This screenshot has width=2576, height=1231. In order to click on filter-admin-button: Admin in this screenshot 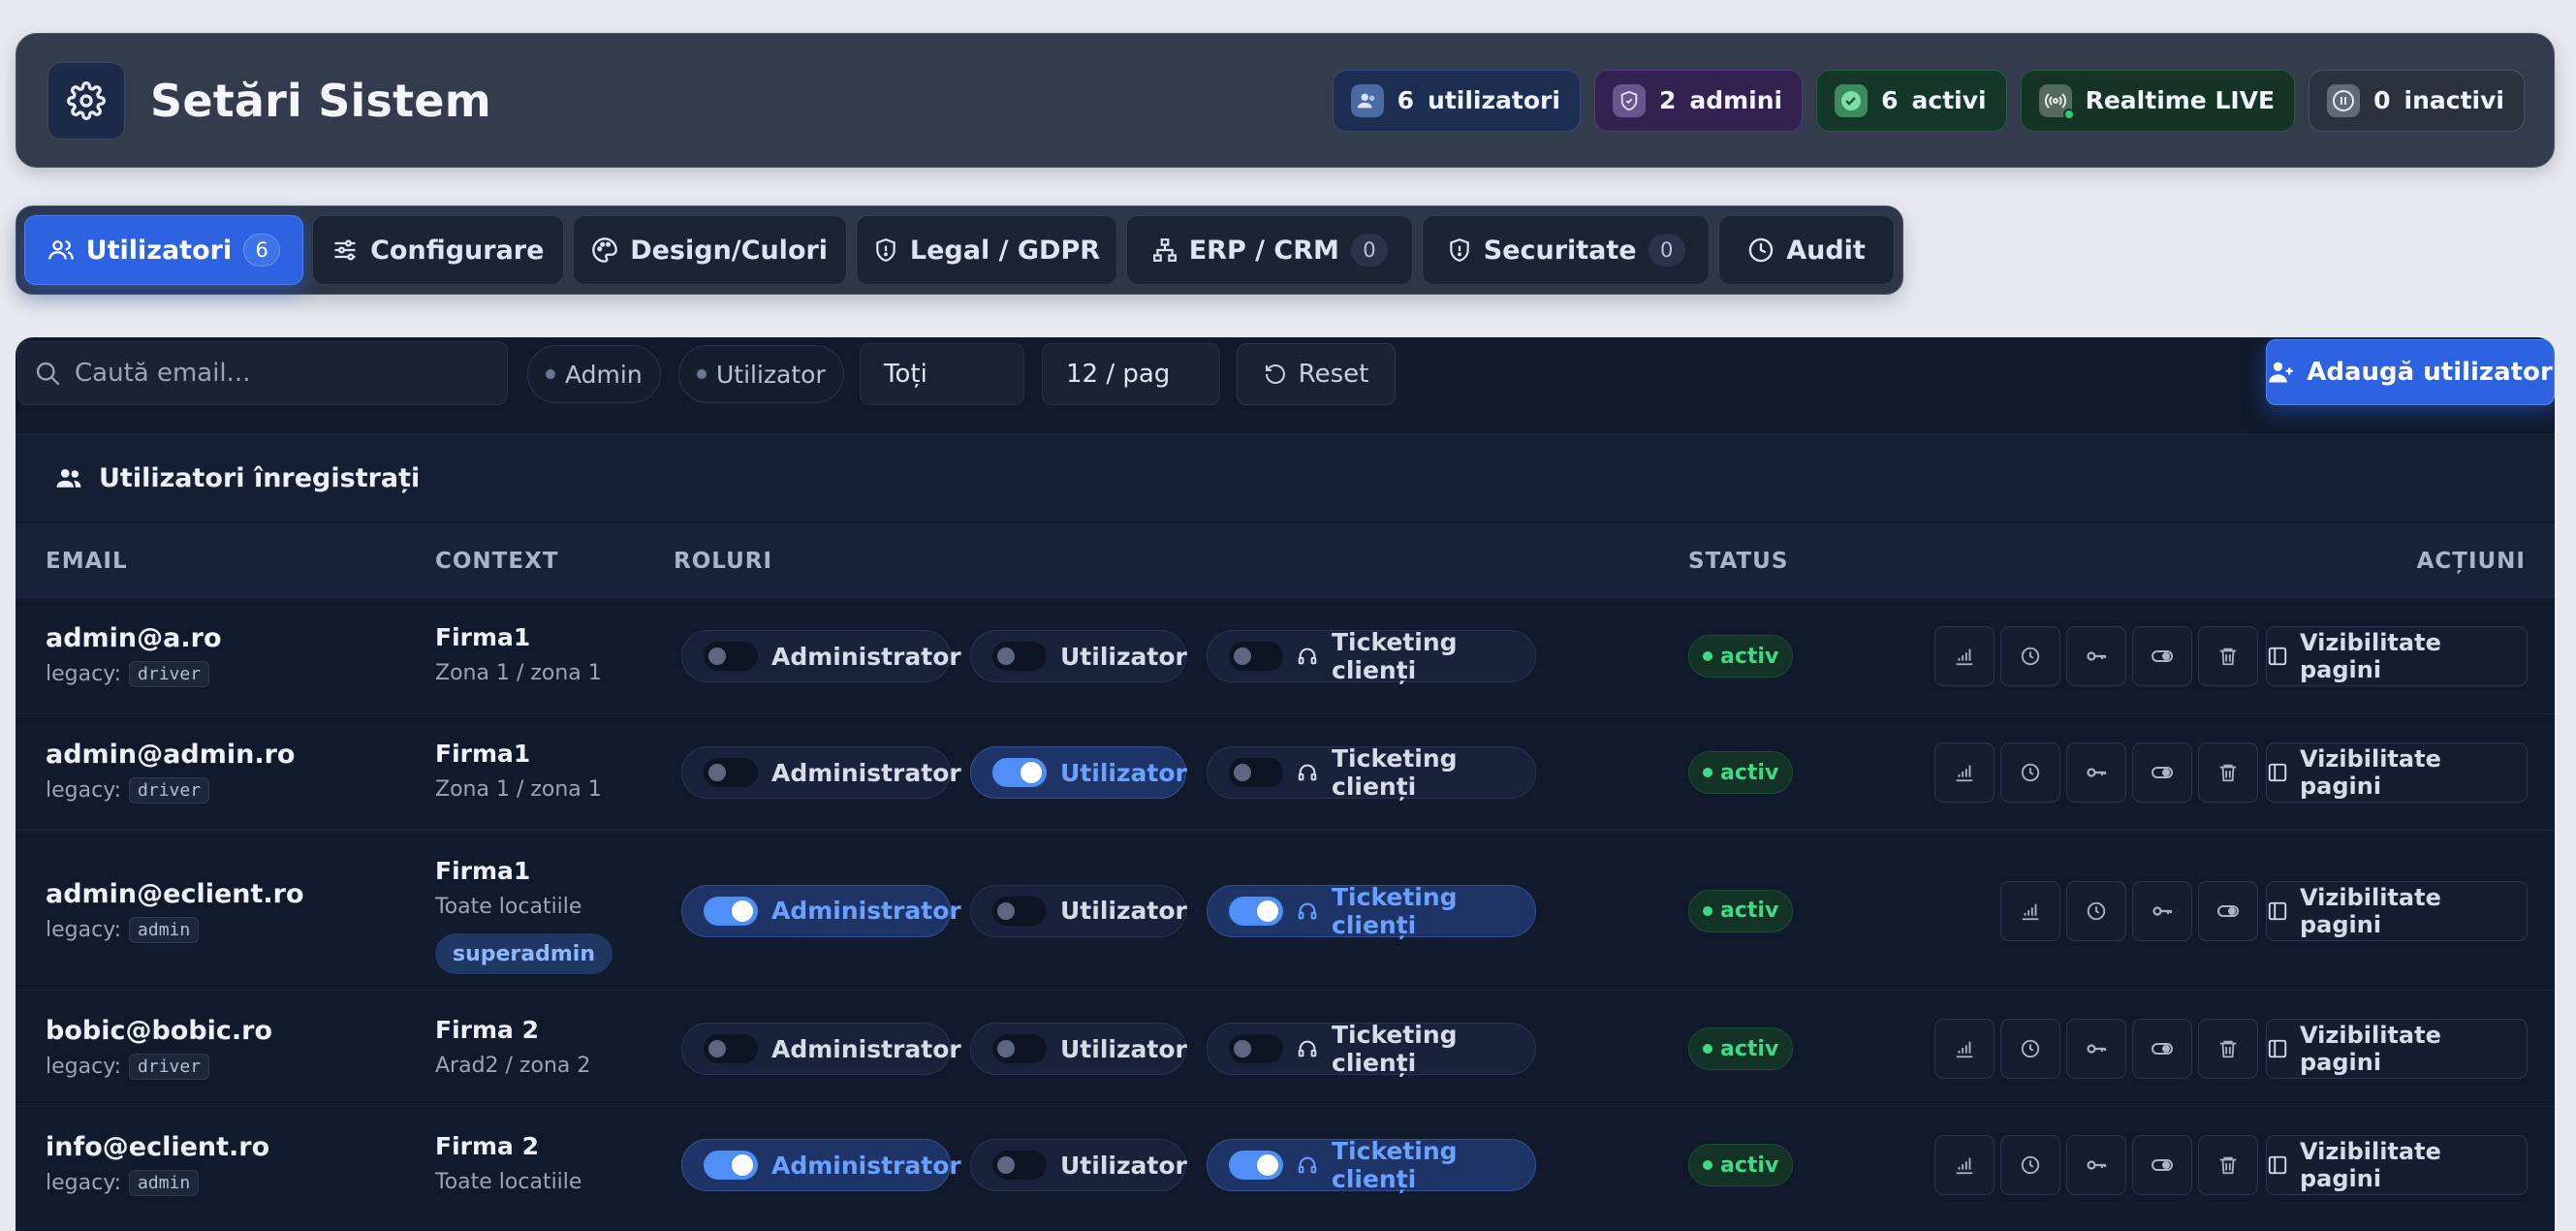, I will do `click(594, 374)`.